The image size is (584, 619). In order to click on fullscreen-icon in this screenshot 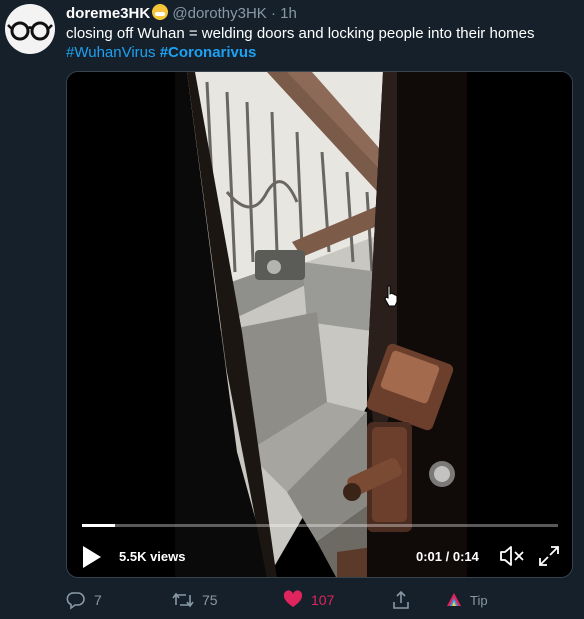, I will do `click(549, 556)`.